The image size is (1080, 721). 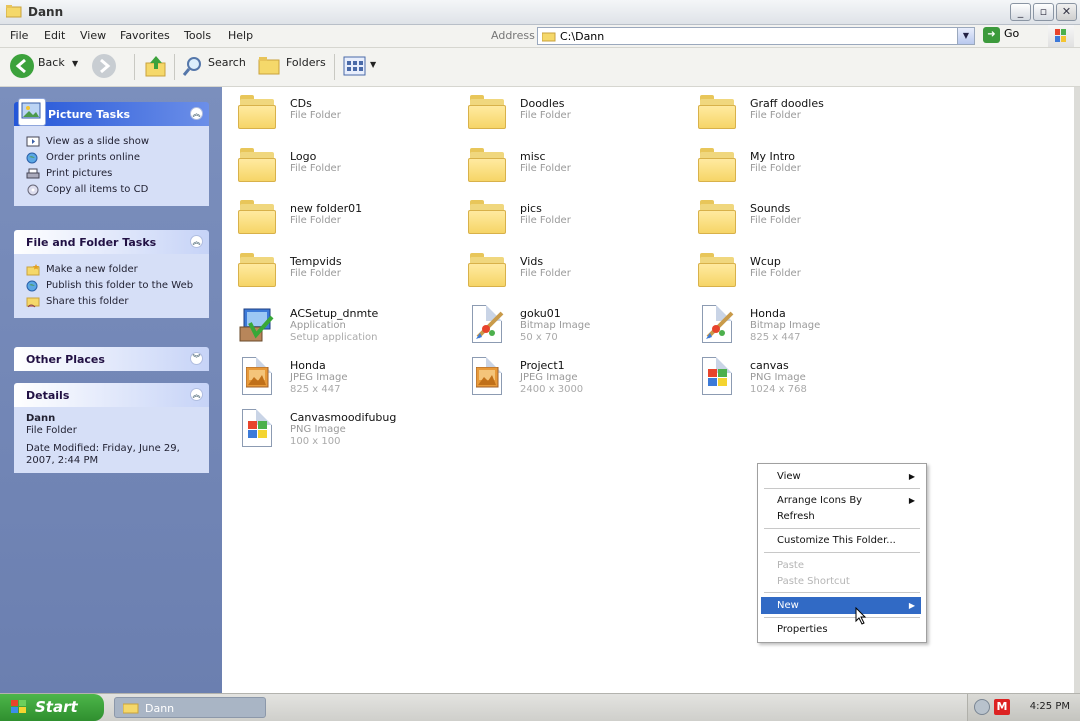 What do you see at coordinates (114, 302) in the screenshot?
I see `task-share-folder: Share this folder` at bounding box center [114, 302].